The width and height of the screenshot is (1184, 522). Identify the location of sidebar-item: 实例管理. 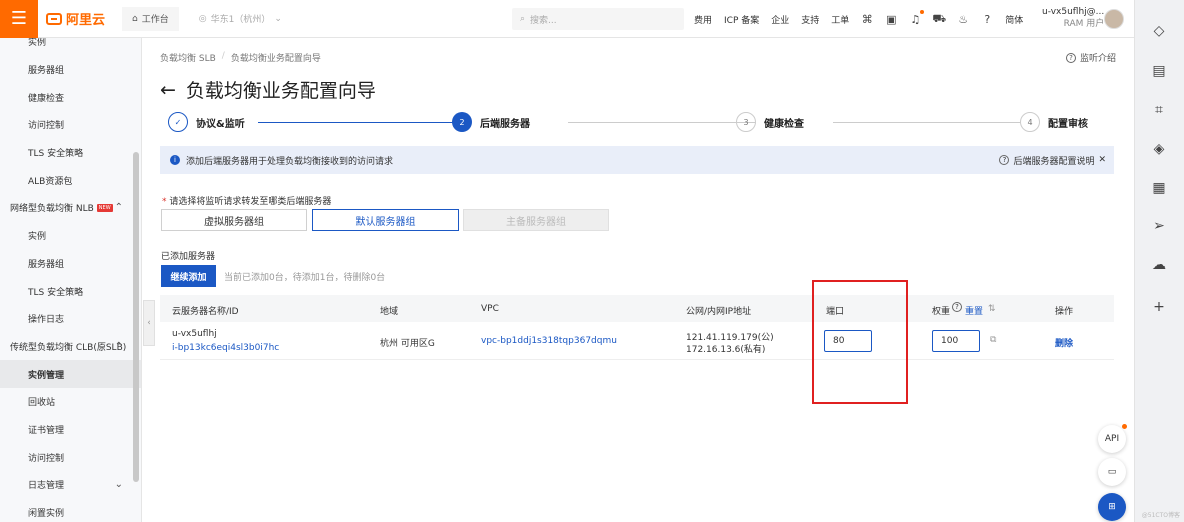
(70, 374).